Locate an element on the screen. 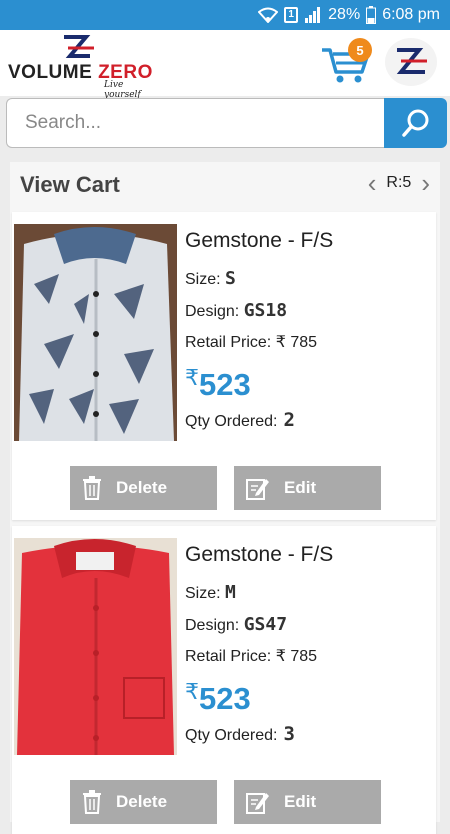 The image size is (450, 834). size-value: M is located at coordinates (230, 592).